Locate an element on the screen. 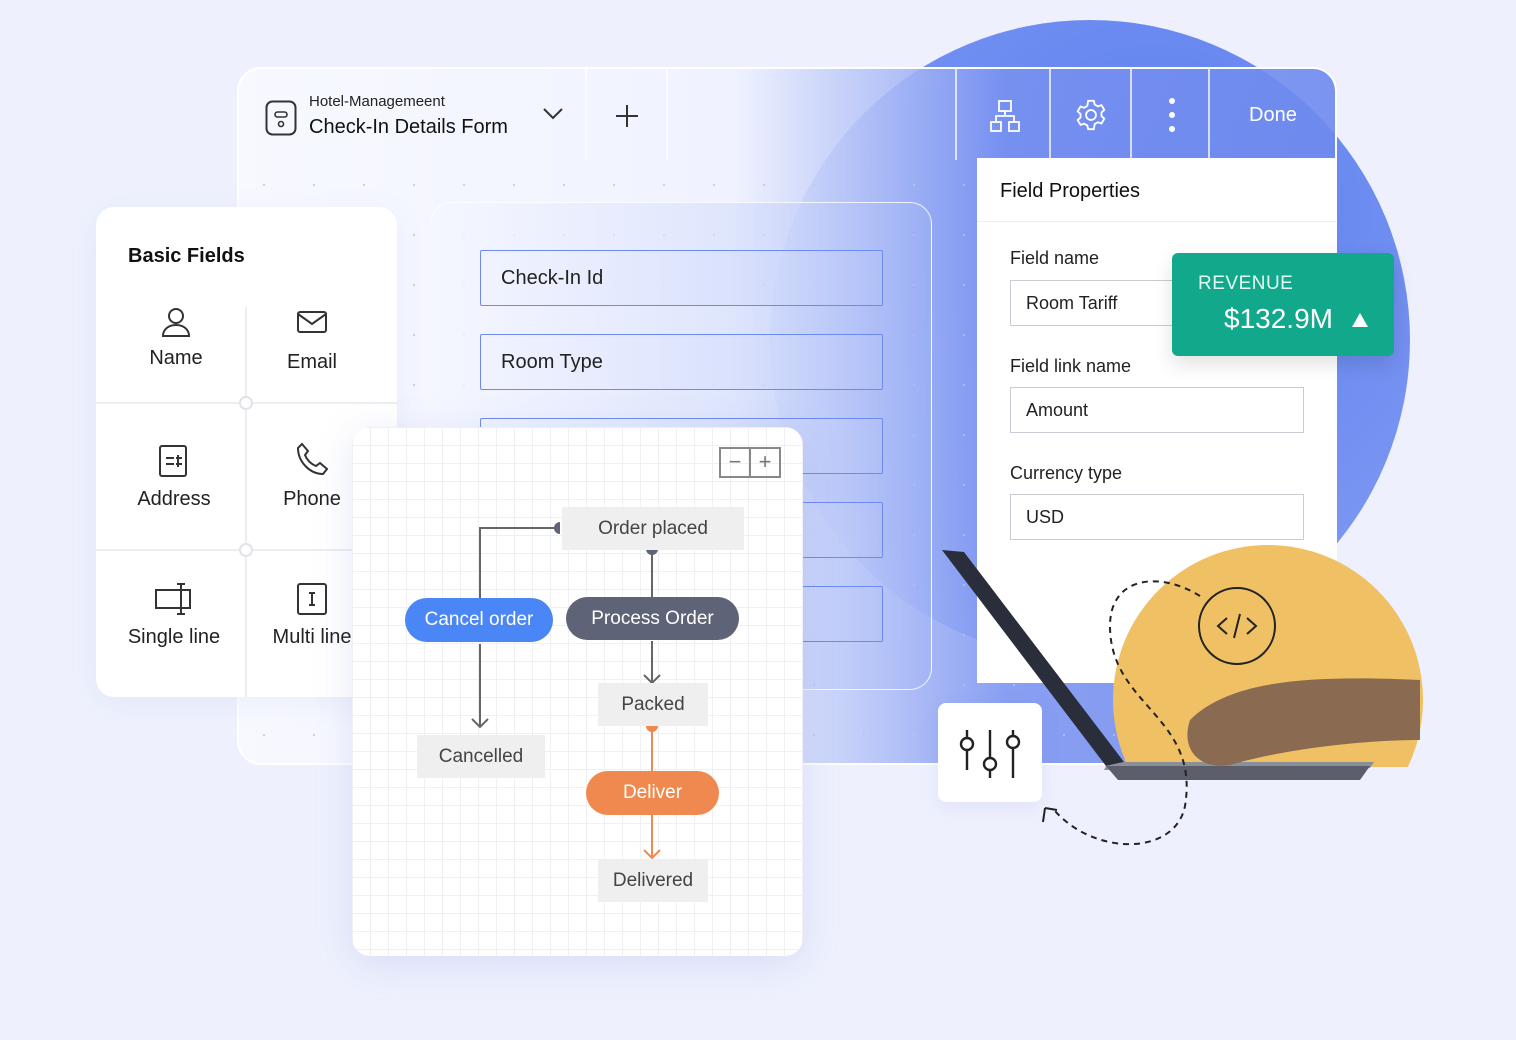 This screenshot has width=1516, height=1040. state-delivered: Delivered is located at coordinates (653, 880).